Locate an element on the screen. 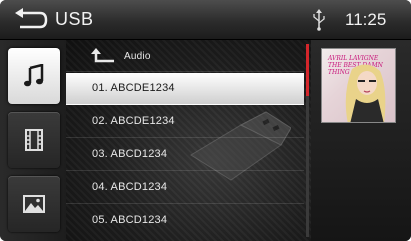 The width and height of the screenshot is (411, 241). track-title: 01. ABCDE1234 is located at coordinates (133, 88).